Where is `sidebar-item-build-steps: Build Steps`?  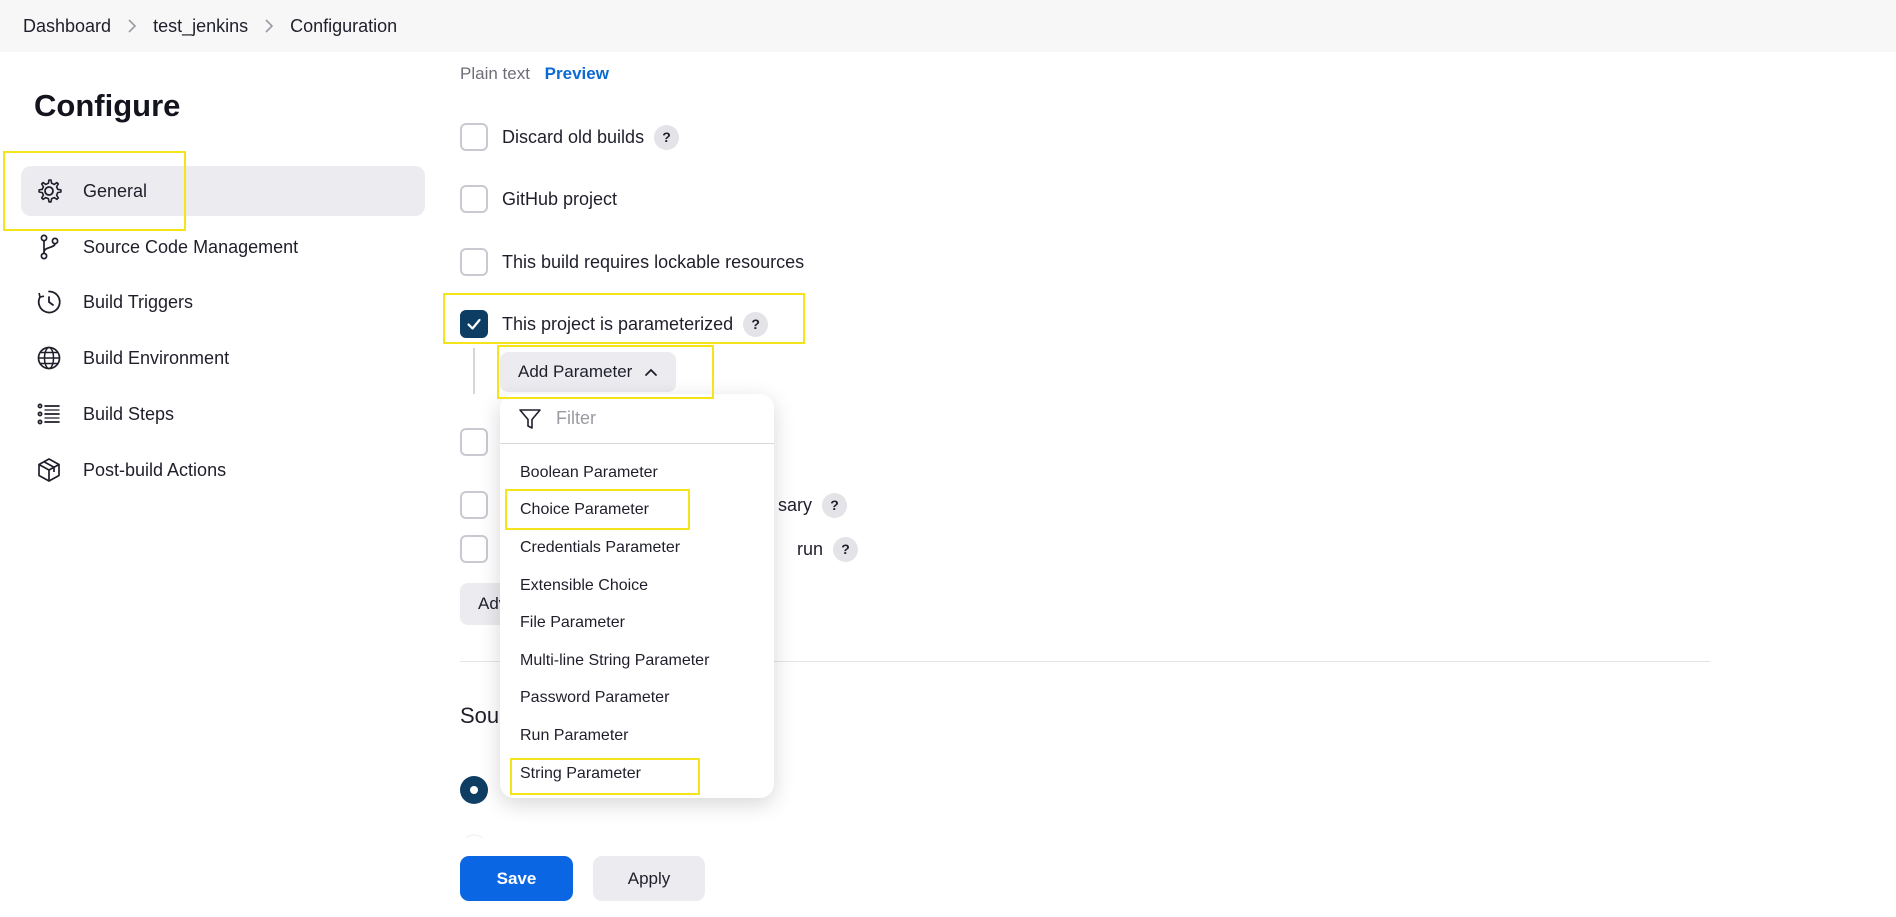 sidebar-item-build-steps: Build Steps is located at coordinates (223, 414).